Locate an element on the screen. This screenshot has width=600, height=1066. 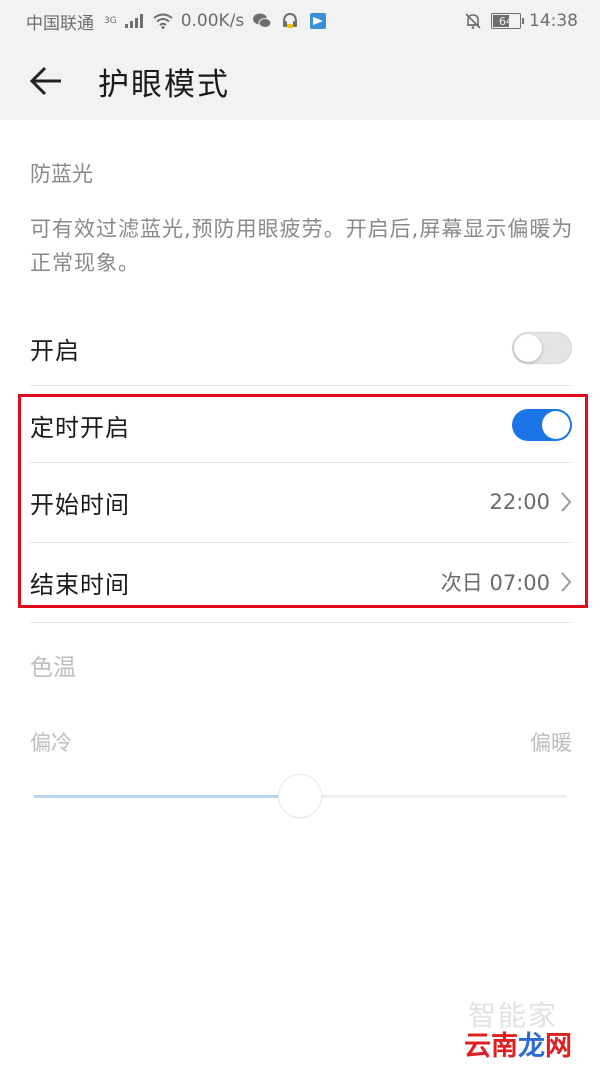
cold-label: 偏冷 is located at coordinates (51, 743).